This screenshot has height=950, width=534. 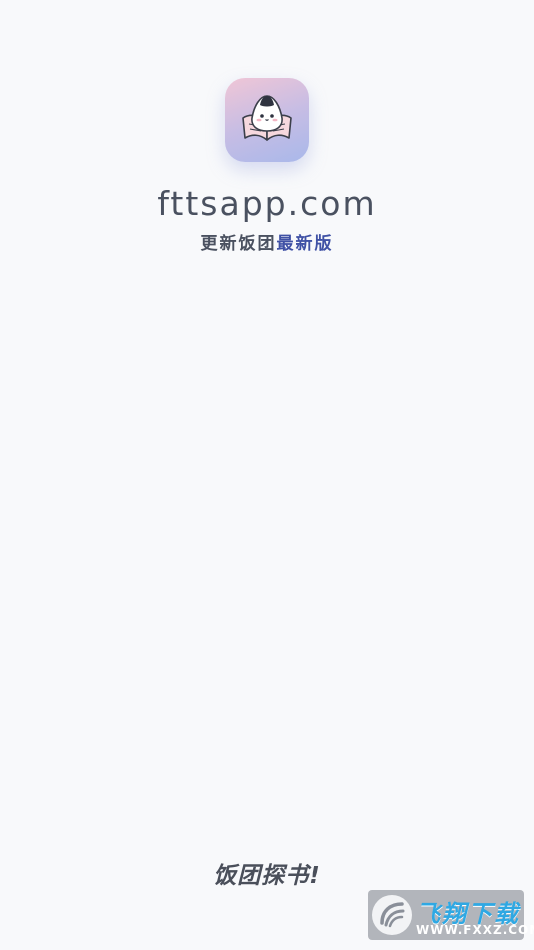 I want to click on subtitle-plain: 更新饭团, so click(x=238, y=244).